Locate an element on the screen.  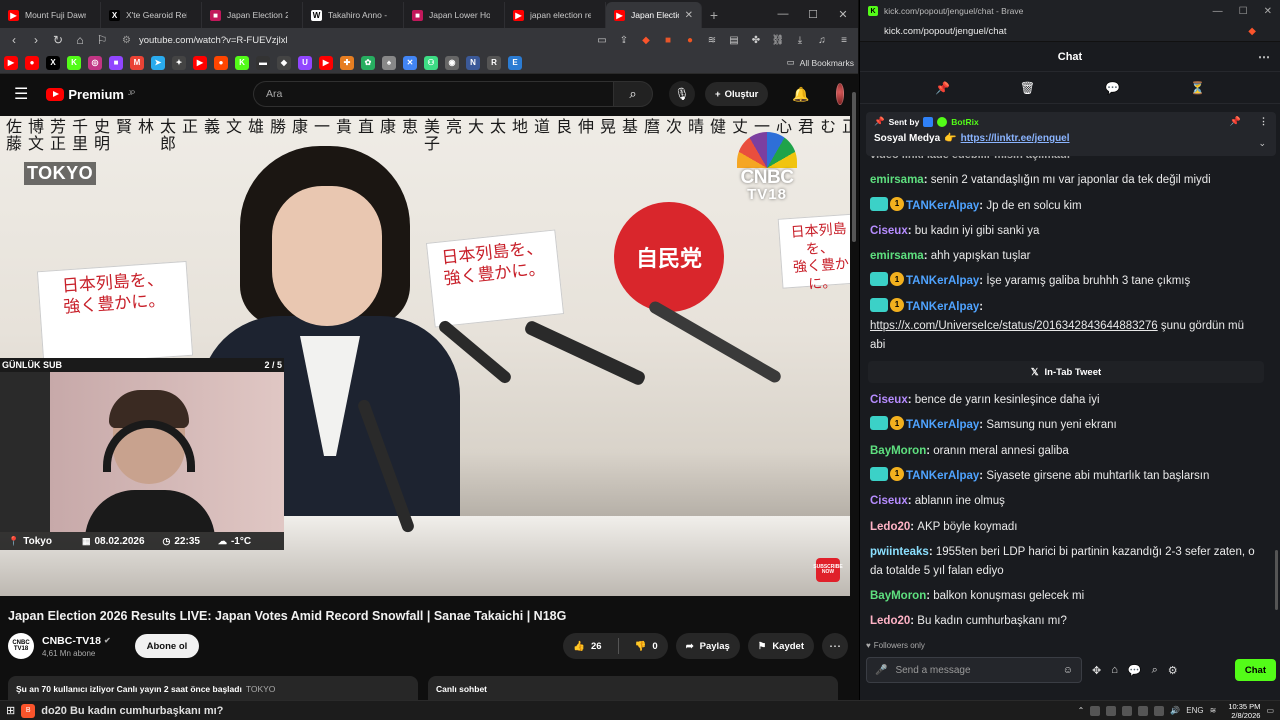
browser-tab-6: ▶ Japan Electio ✕ is located at coordinates (654, 15).